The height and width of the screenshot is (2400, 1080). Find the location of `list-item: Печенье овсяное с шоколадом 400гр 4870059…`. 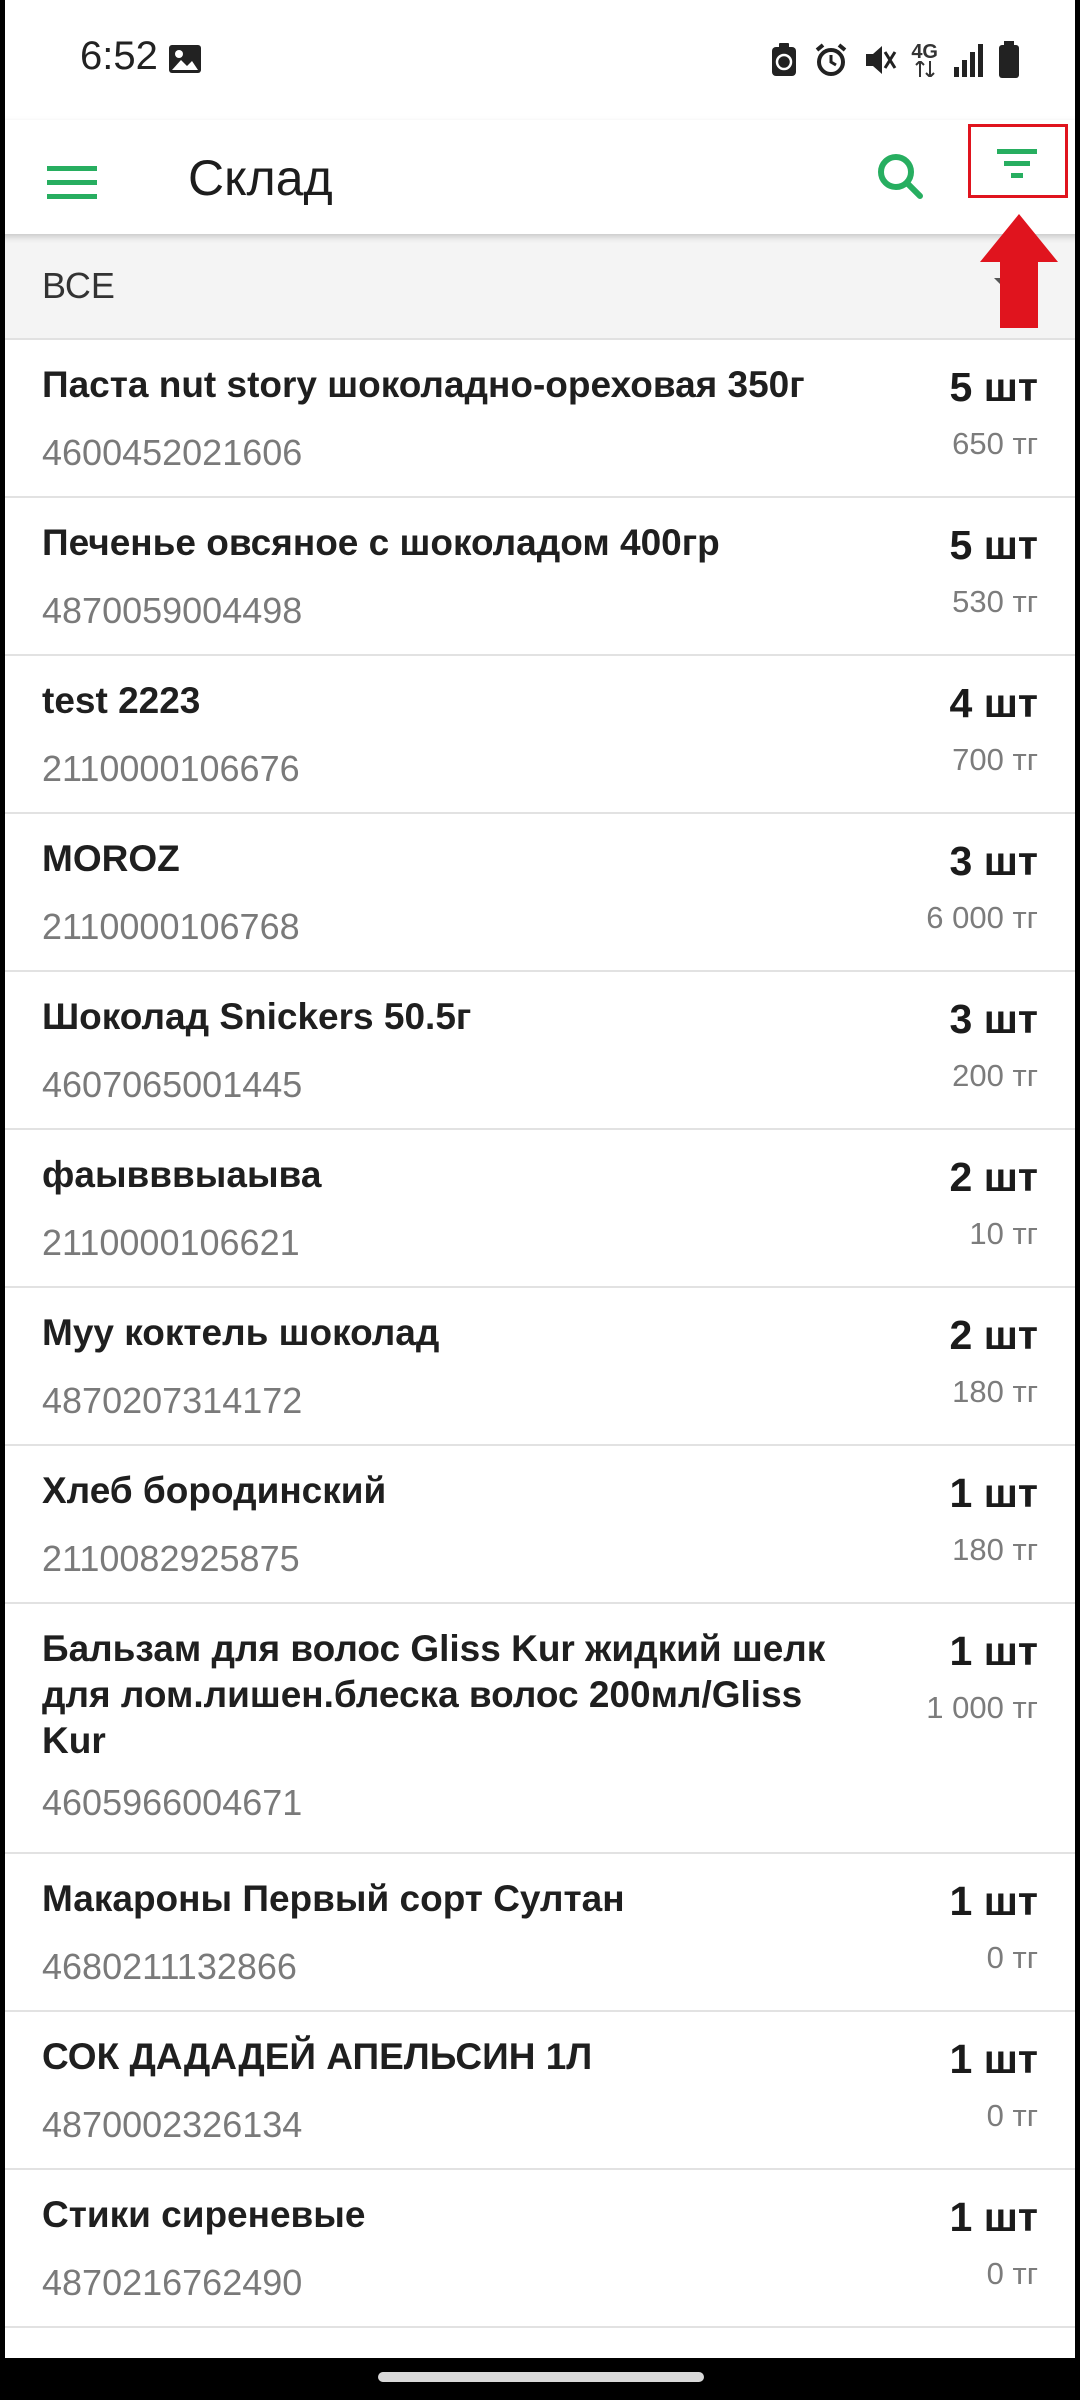

list-item: Печенье овсяное с шоколадом 400гр 4870059… is located at coordinates (540, 577).